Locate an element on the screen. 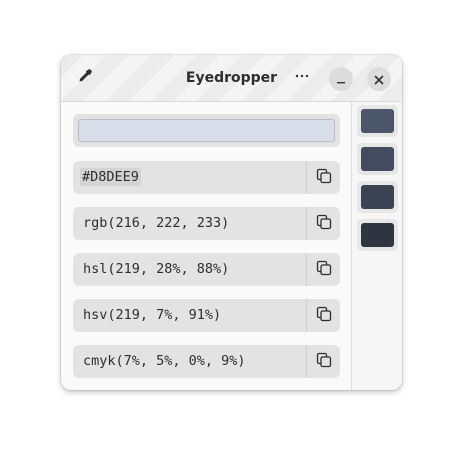  cmyk-row: cmyk(7%, 5%, 0%, 9%) is located at coordinates (206, 361).